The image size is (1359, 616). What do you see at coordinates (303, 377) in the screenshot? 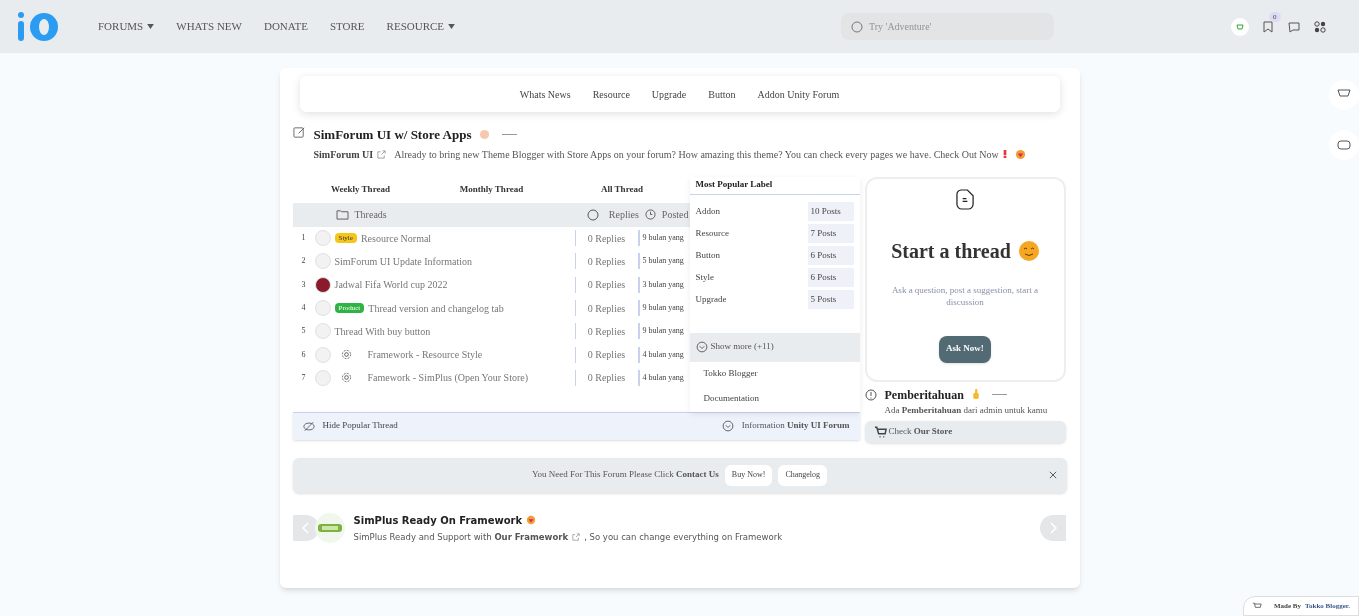
I see `row-number: 7` at bounding box center [303, 377].